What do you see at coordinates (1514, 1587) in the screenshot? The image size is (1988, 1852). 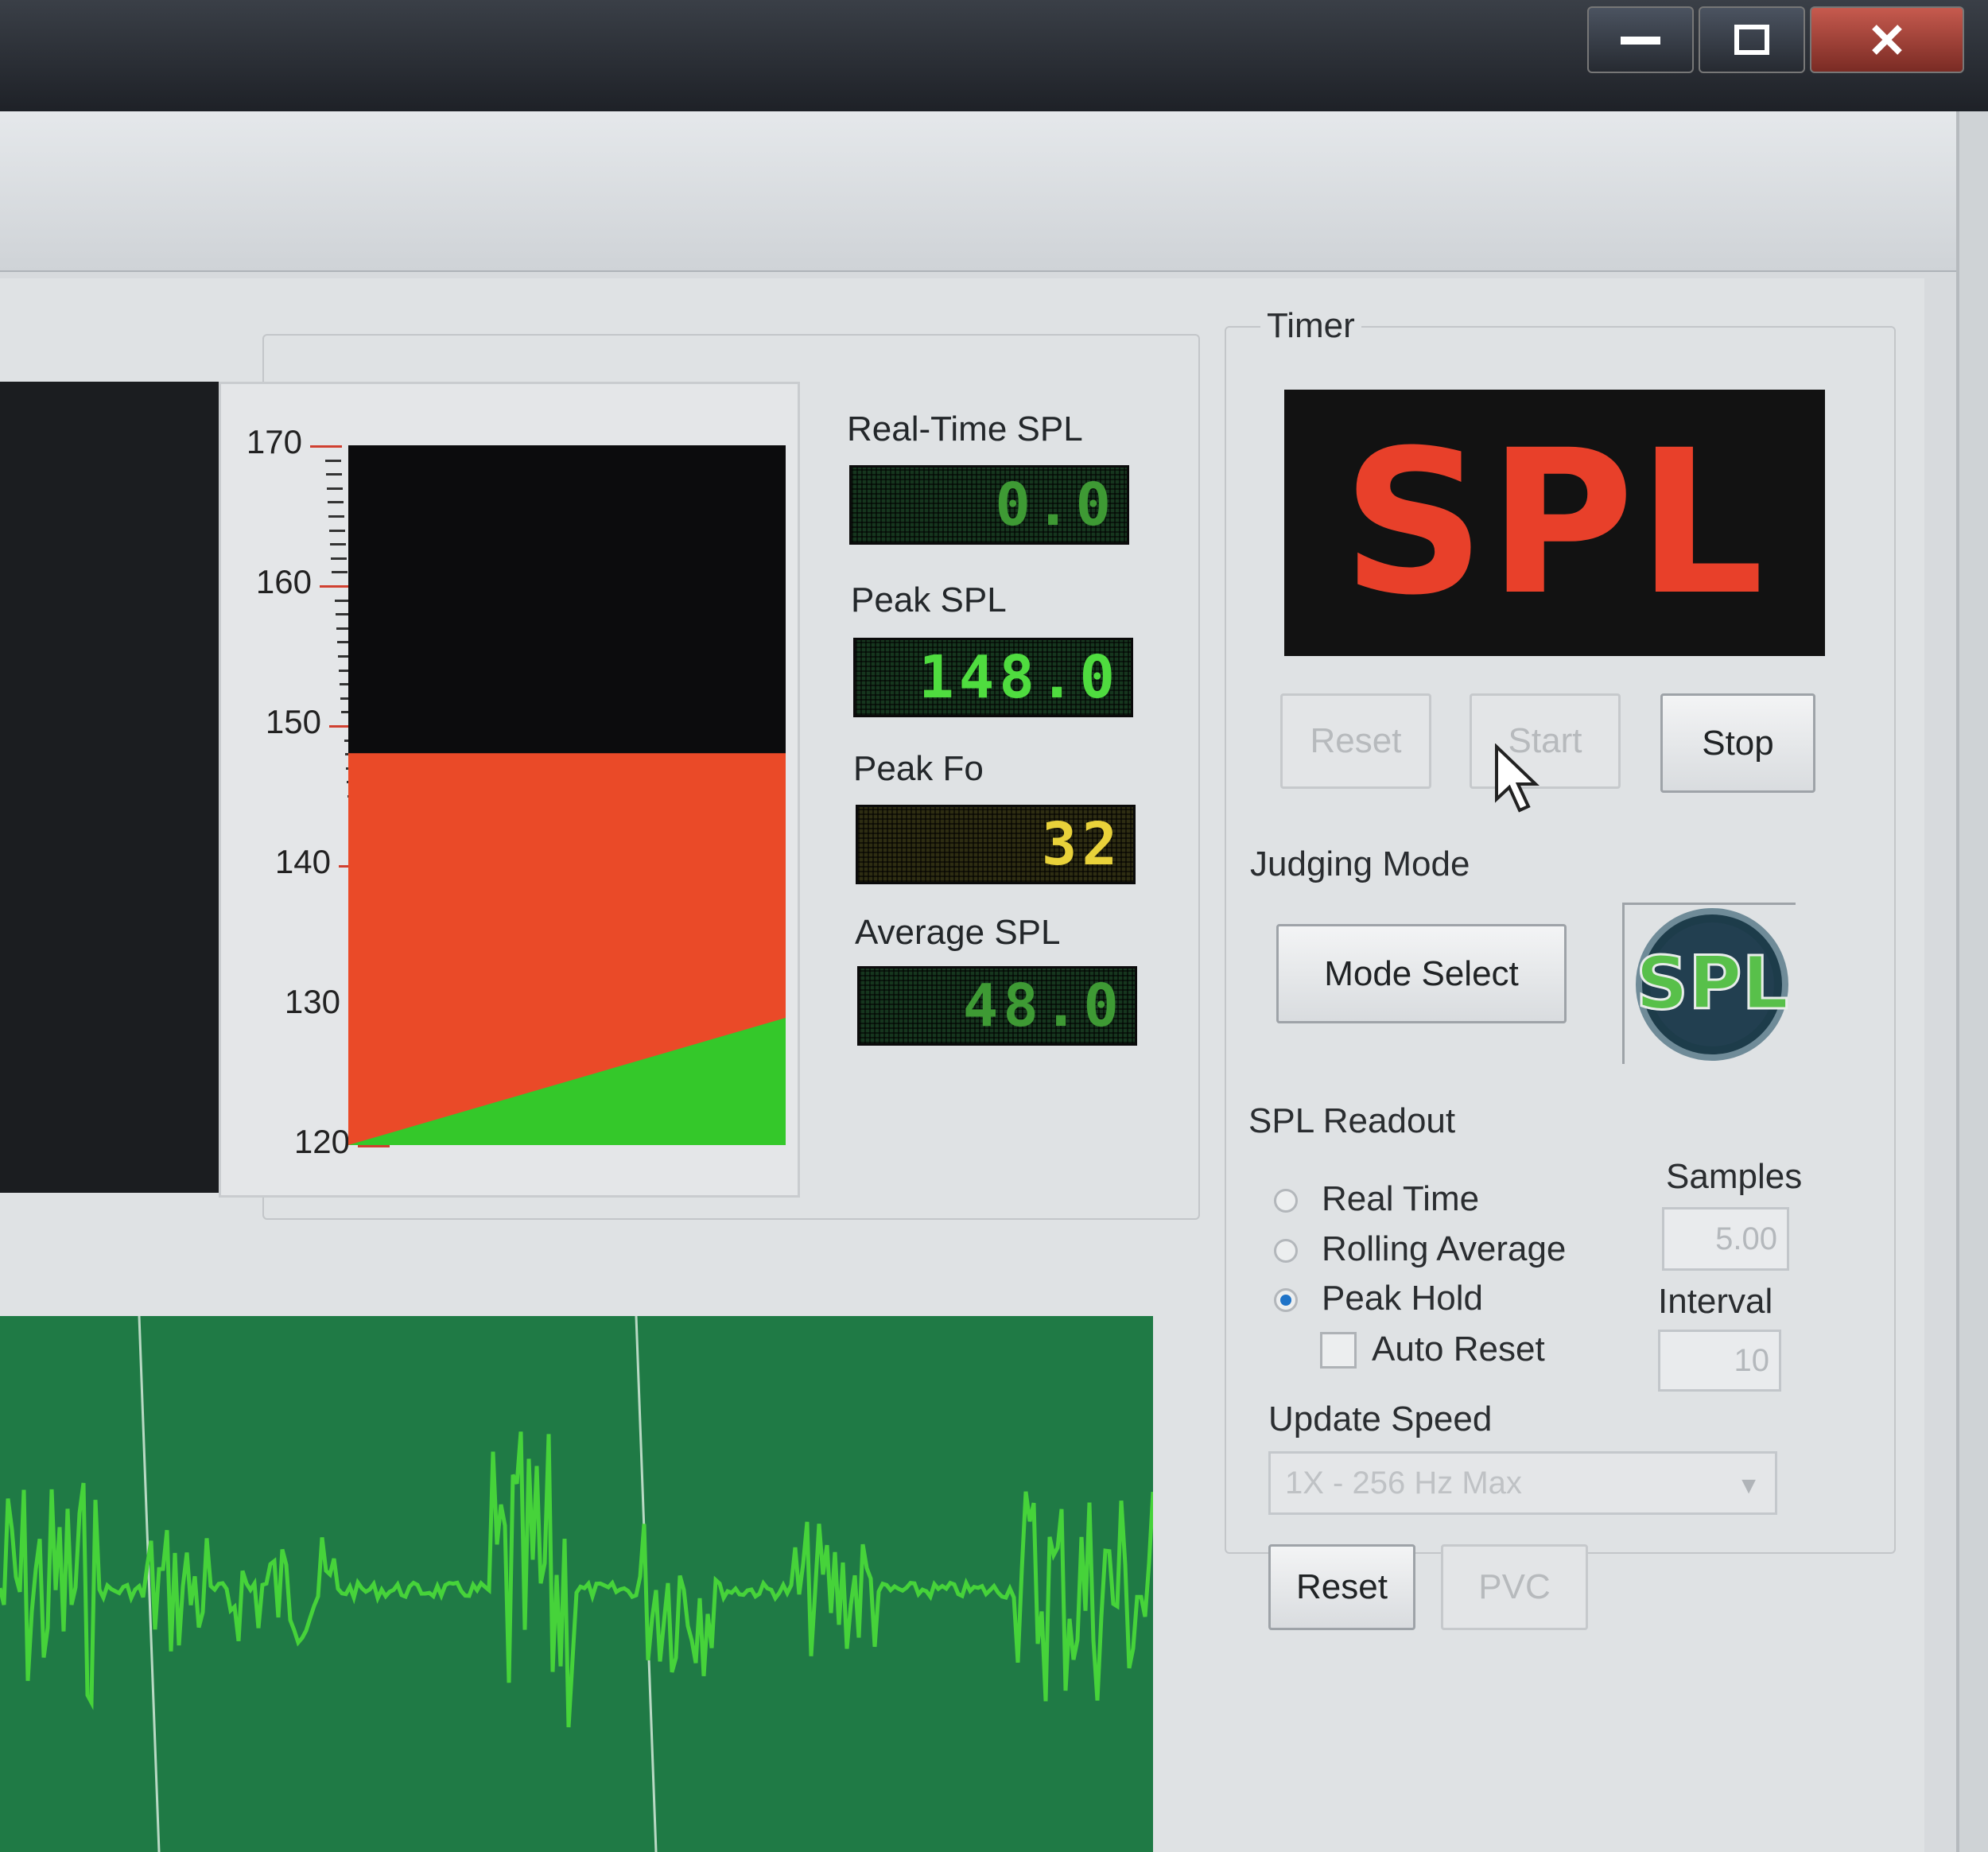 I see `pvc-button: PVC` at bounding box center [1514, 1587].